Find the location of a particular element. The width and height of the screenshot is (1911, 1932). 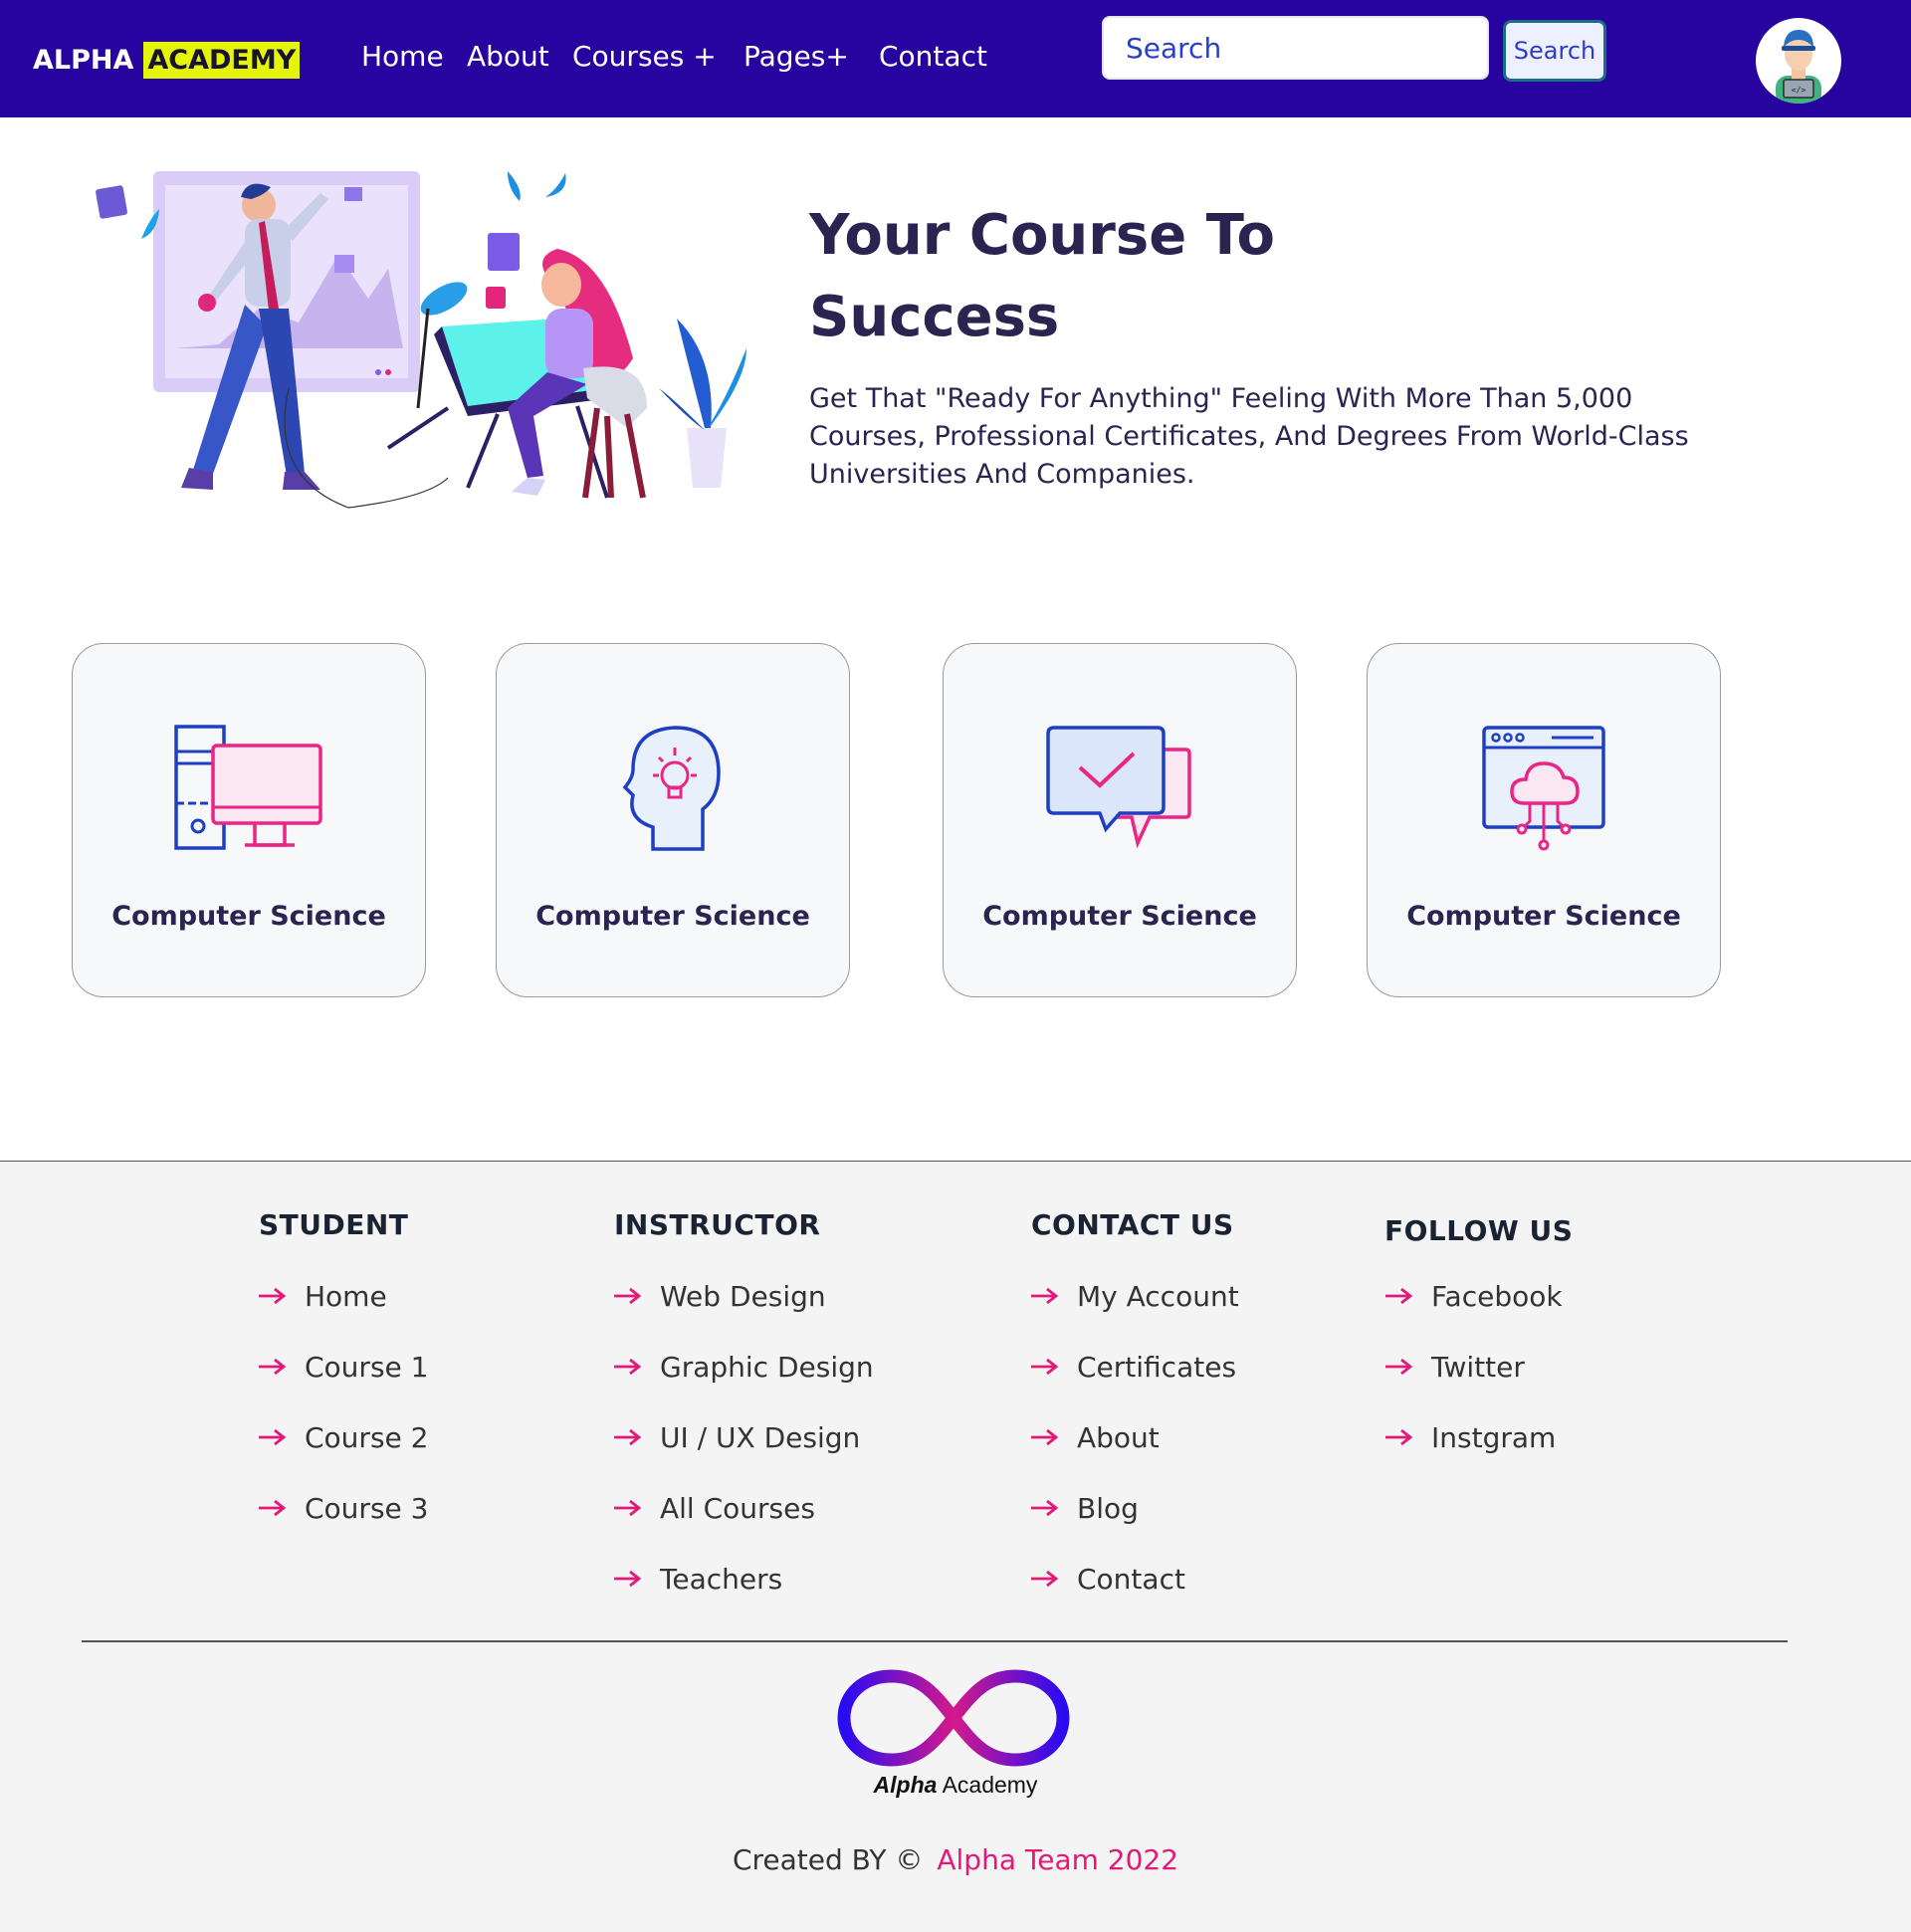

brand-name-part2: ACADEMY is located at coordinates (222, 60).